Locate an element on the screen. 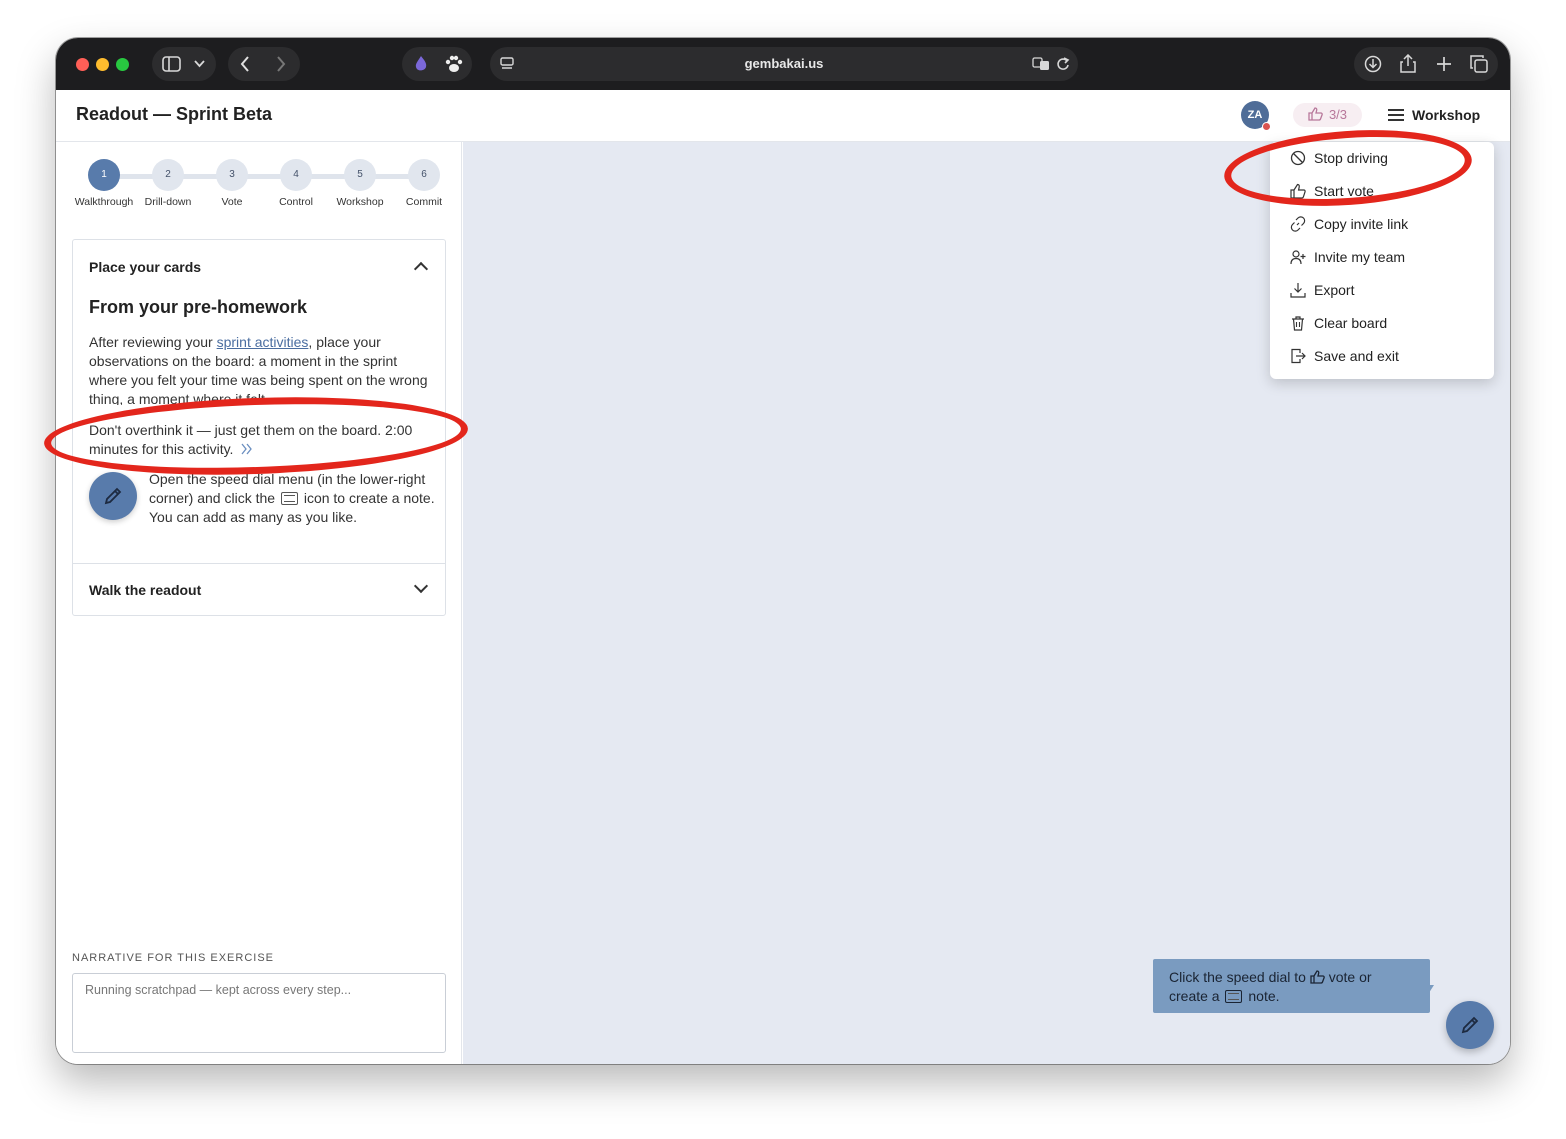 This screenshot has width=1566, height=1139. step-commit: 6 is located at coordinates (424, 175).